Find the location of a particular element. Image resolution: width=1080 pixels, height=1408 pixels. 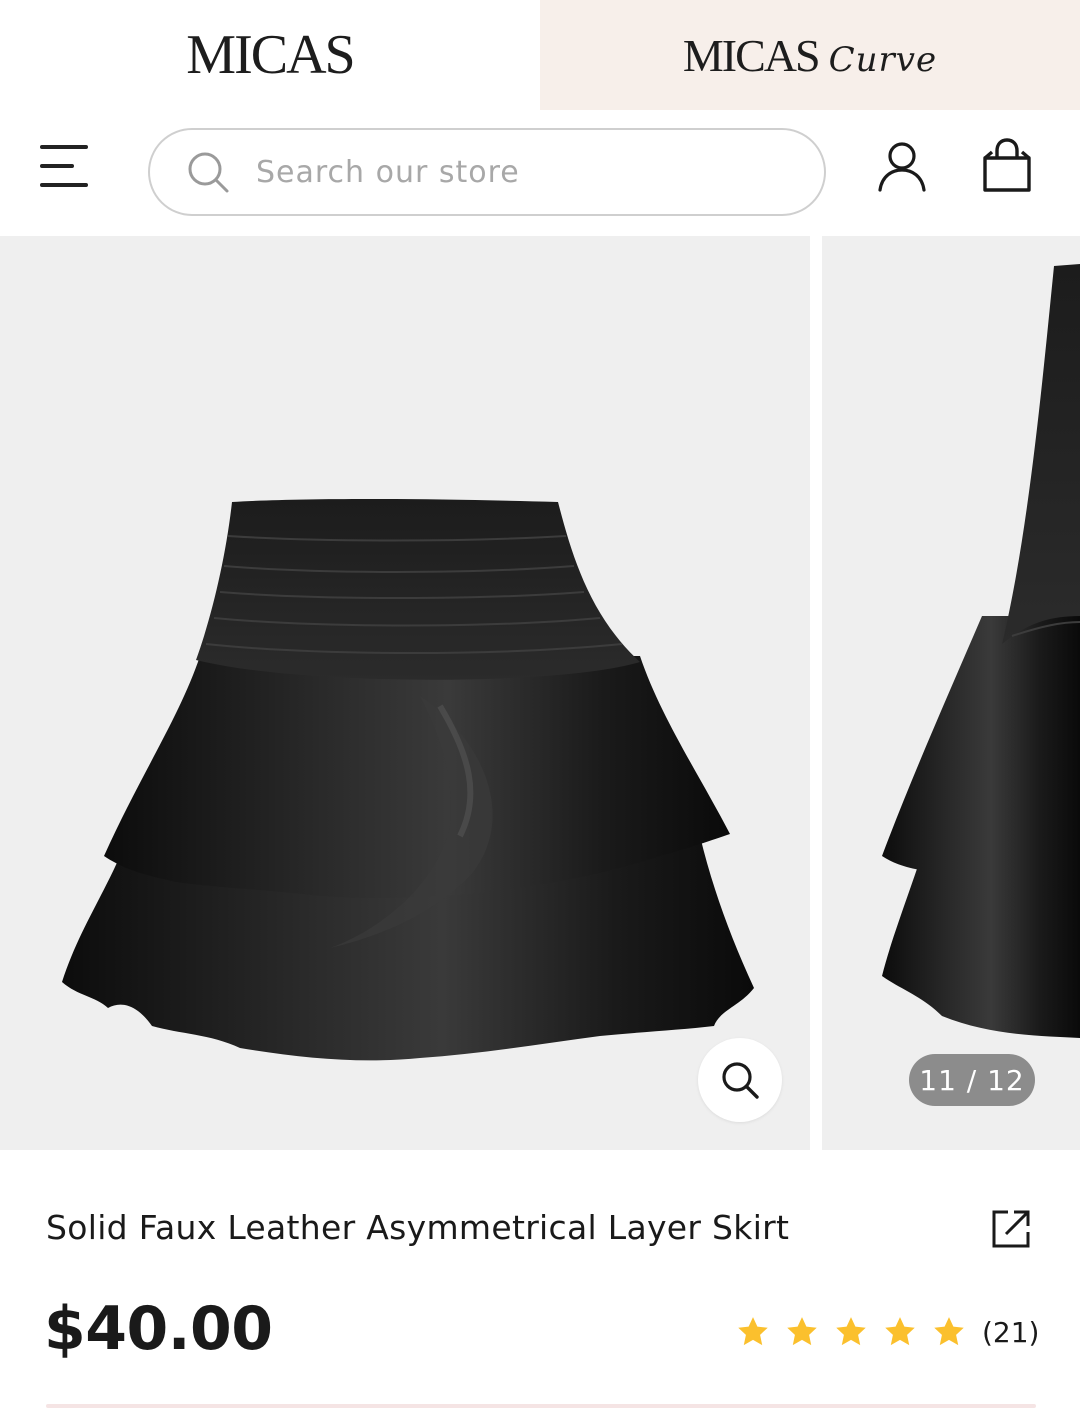

brand-tabs: MICAS MICAS Curve is located at coordinates (540, 55).